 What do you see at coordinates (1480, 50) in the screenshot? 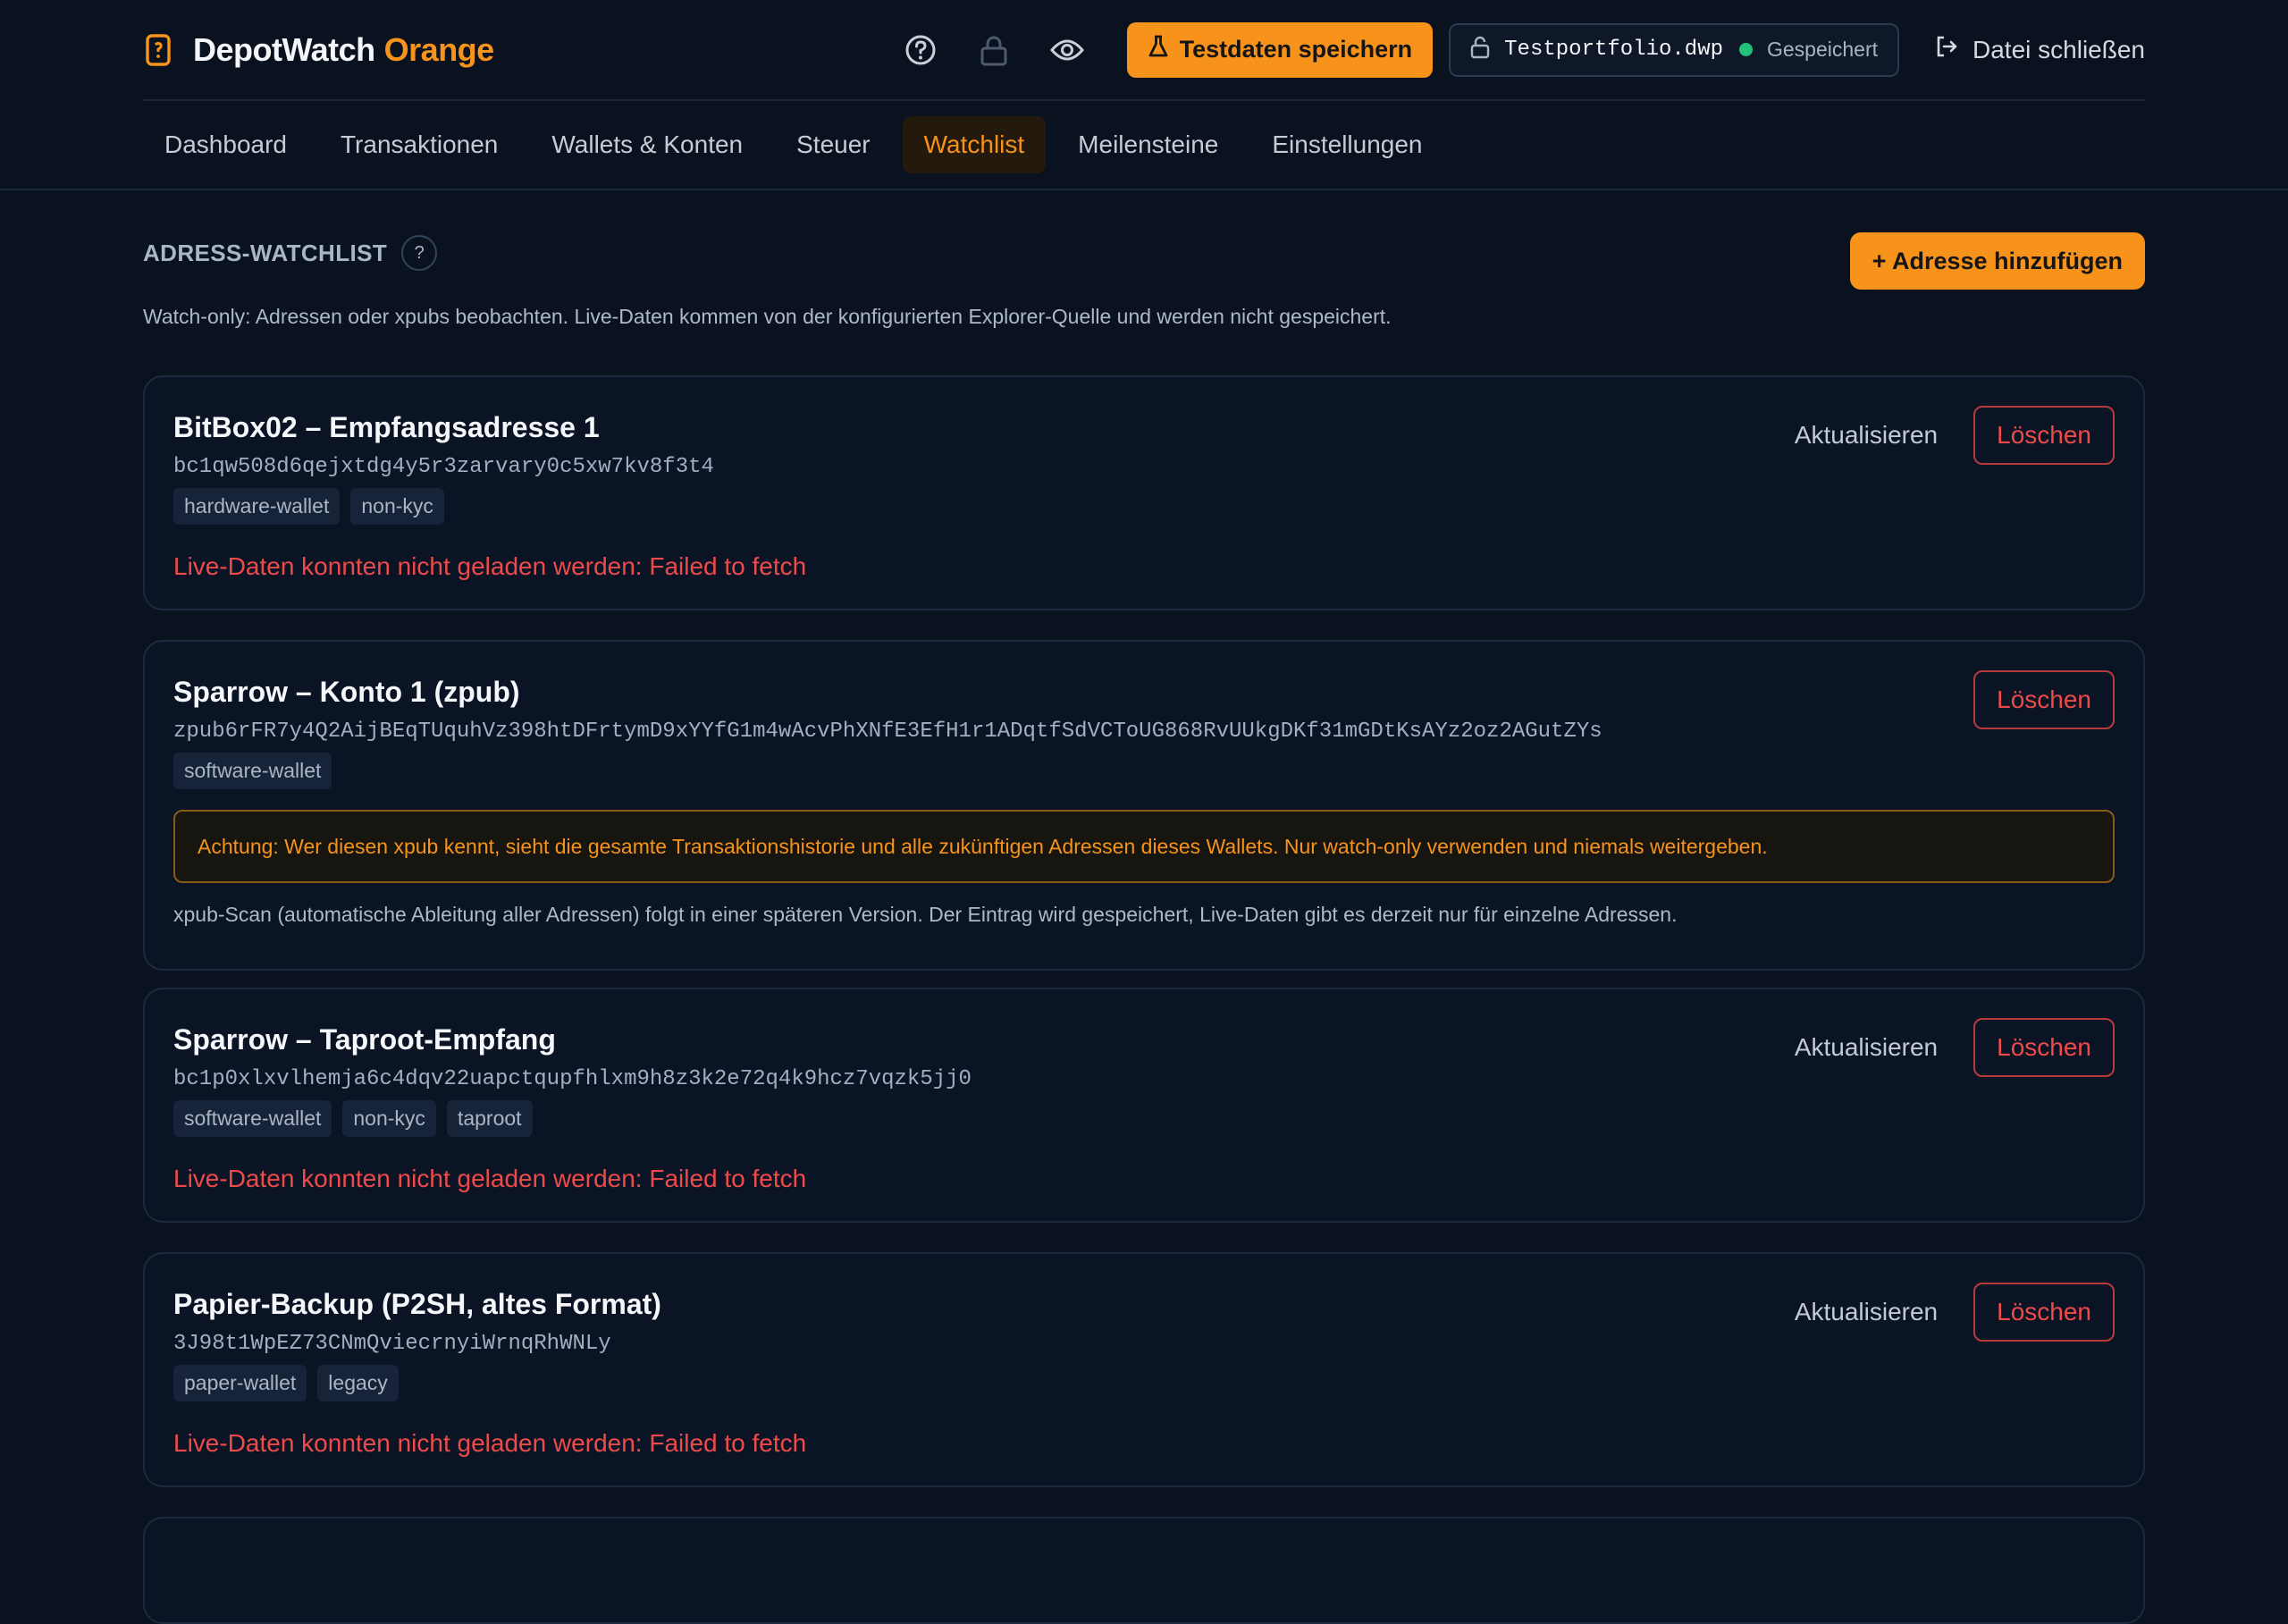
I see `lock-open-icon` at bounding box center [1480, 50].